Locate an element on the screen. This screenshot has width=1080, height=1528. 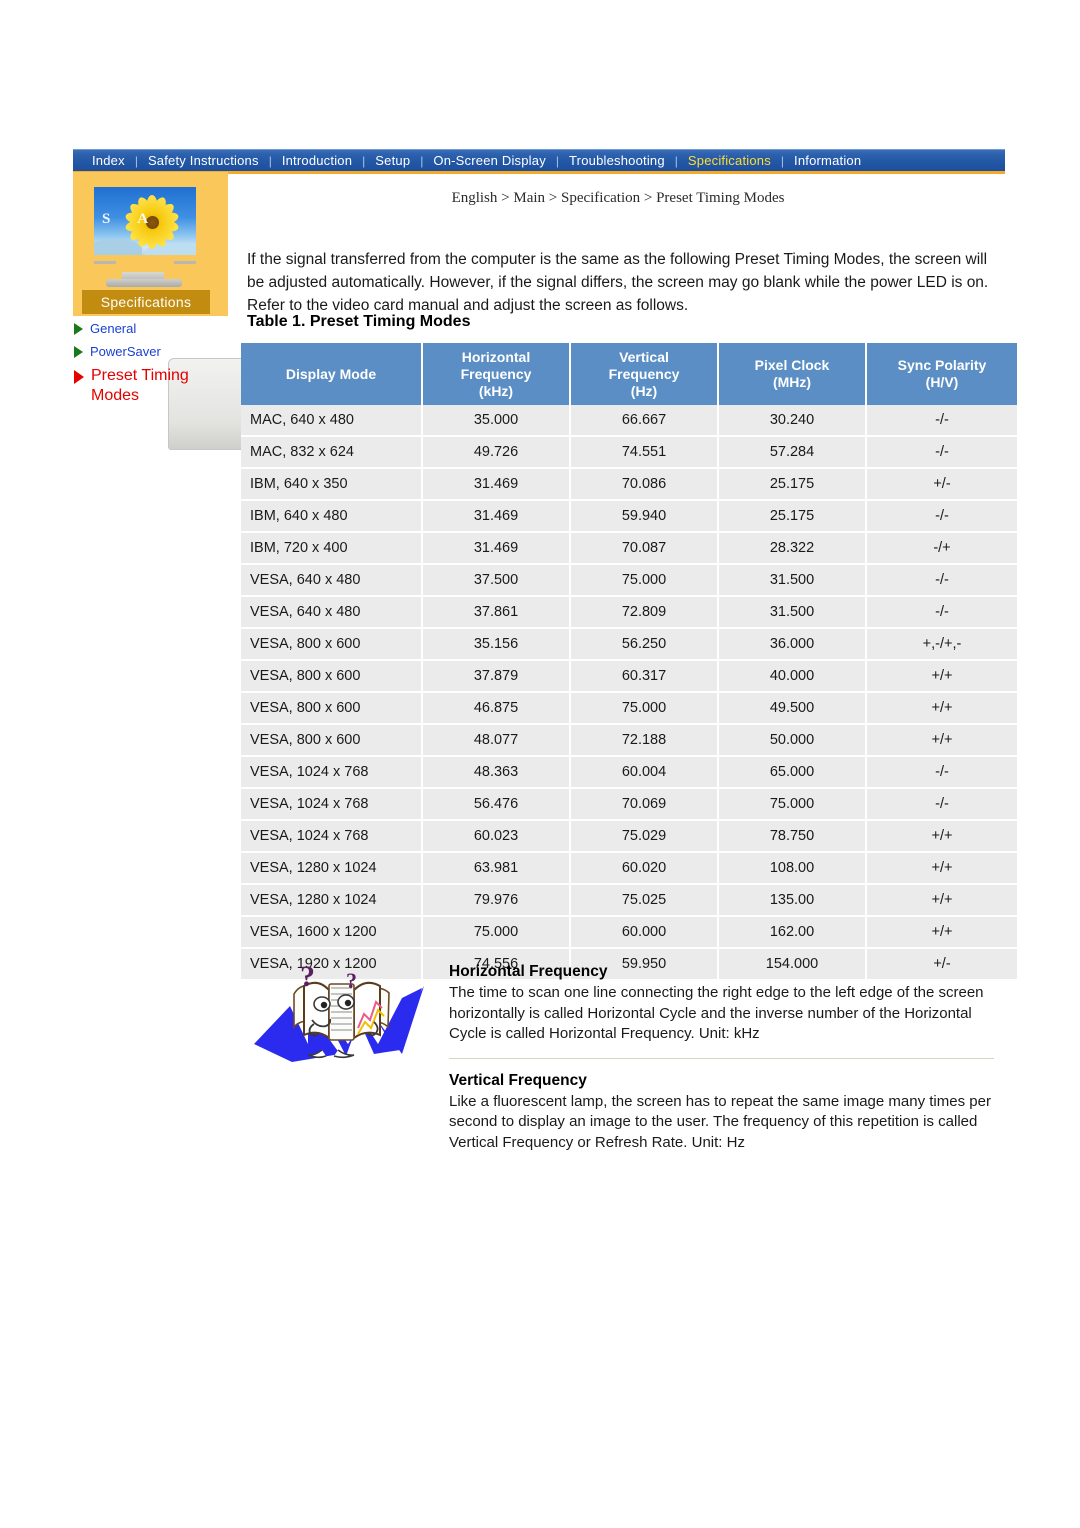
nav-item-safety-instructions: Safety Instructions is located at coordinates (203, 160).